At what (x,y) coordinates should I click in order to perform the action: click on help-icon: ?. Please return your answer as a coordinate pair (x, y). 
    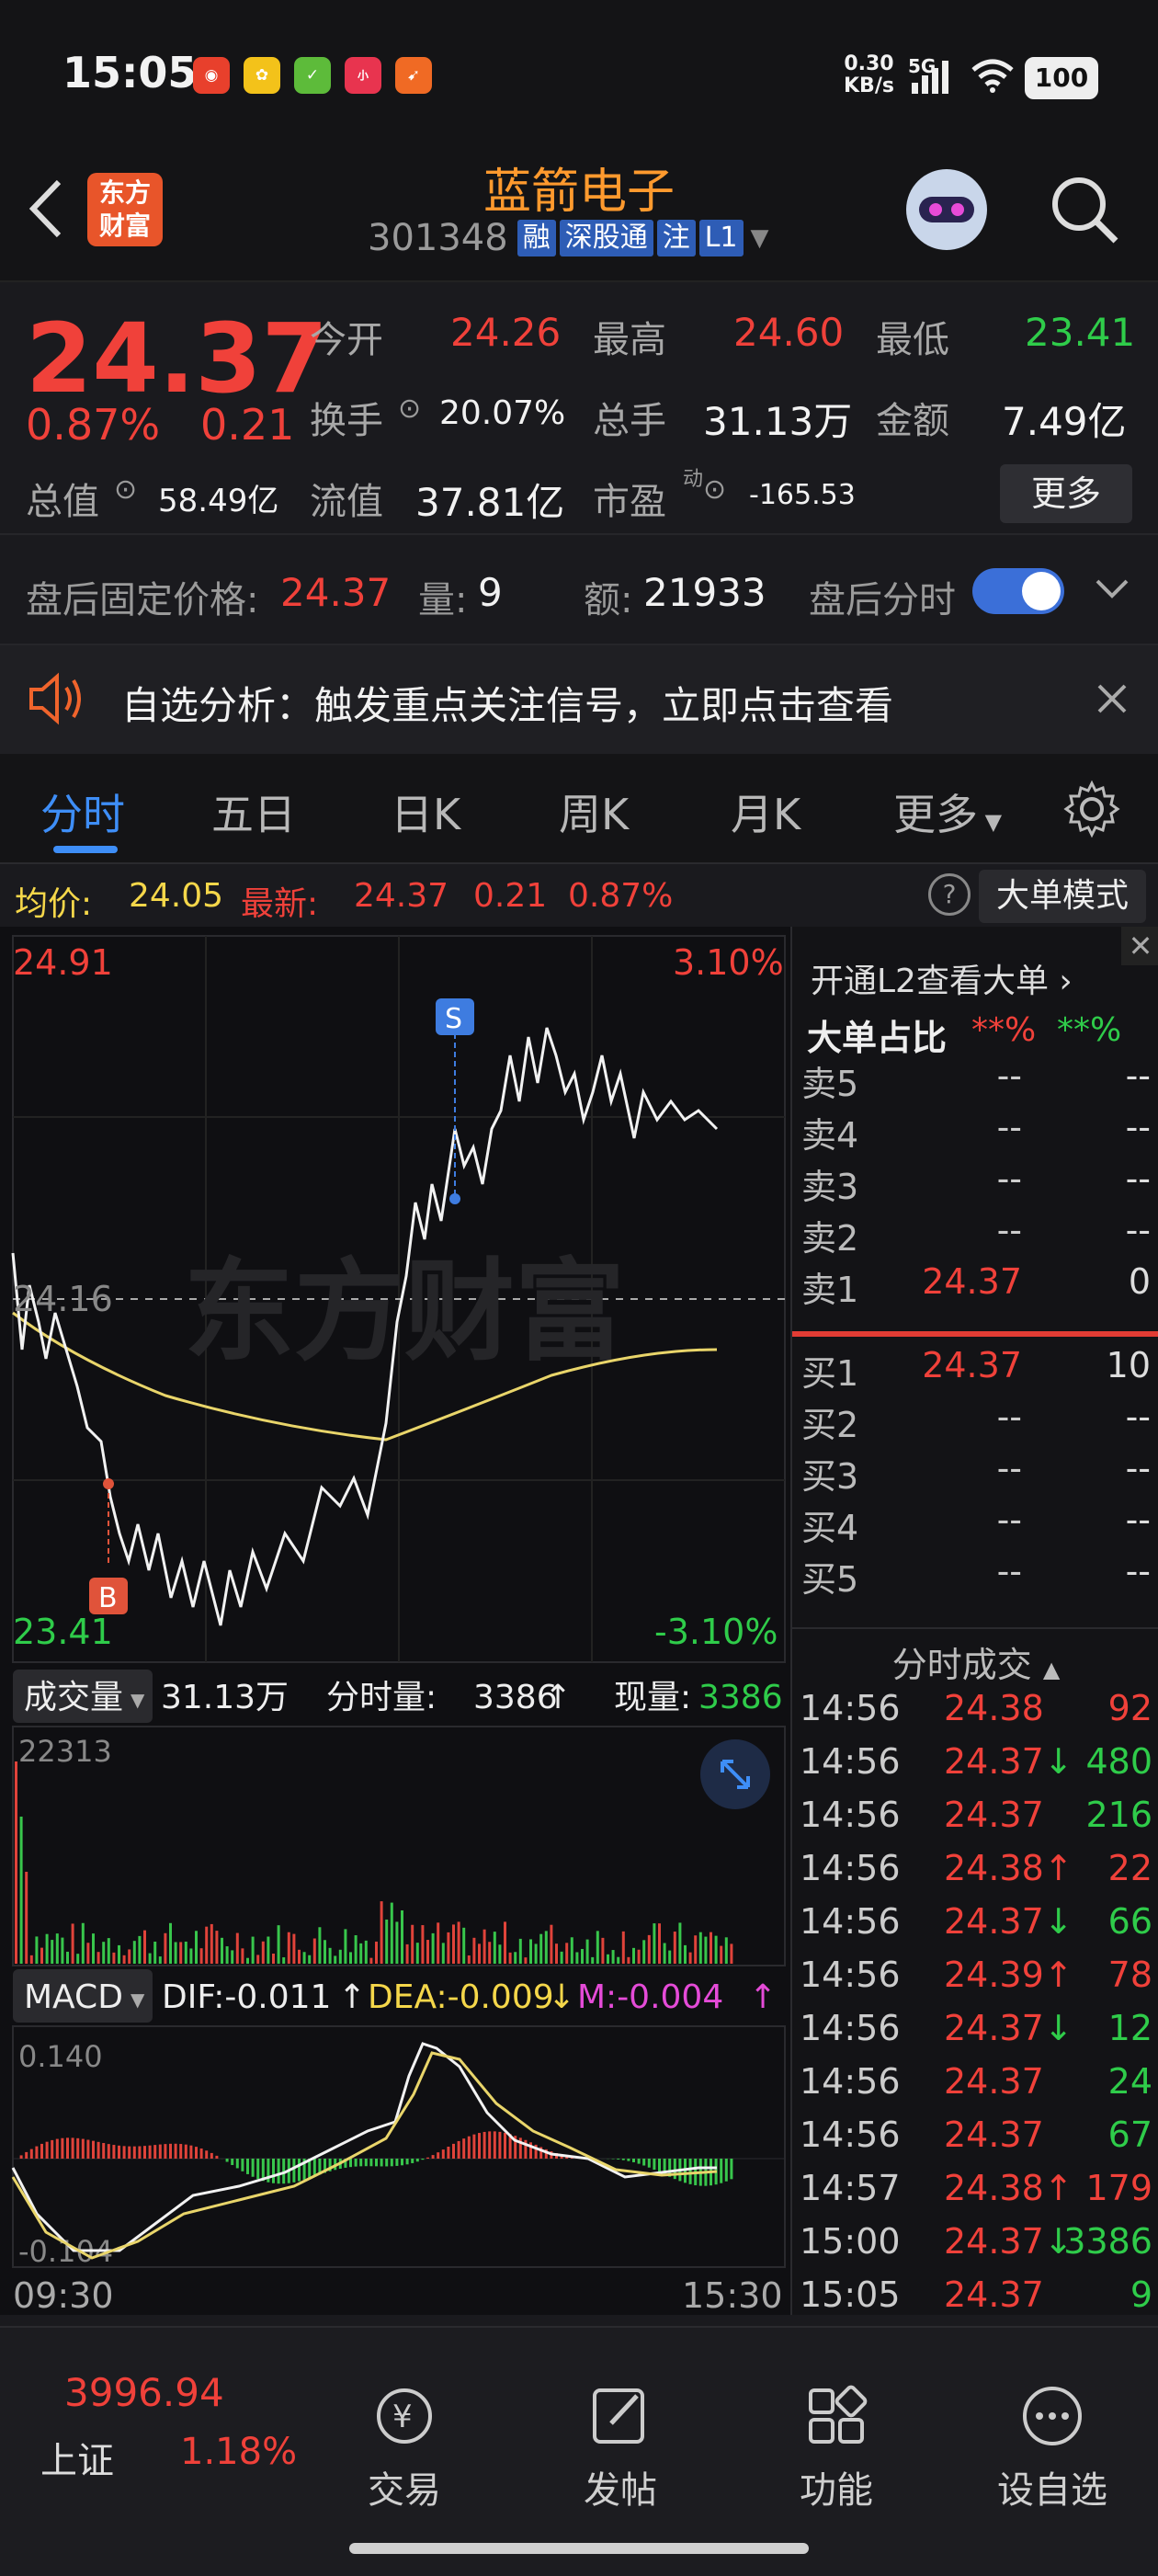
    Looking at the image, I should click on (950, 894).